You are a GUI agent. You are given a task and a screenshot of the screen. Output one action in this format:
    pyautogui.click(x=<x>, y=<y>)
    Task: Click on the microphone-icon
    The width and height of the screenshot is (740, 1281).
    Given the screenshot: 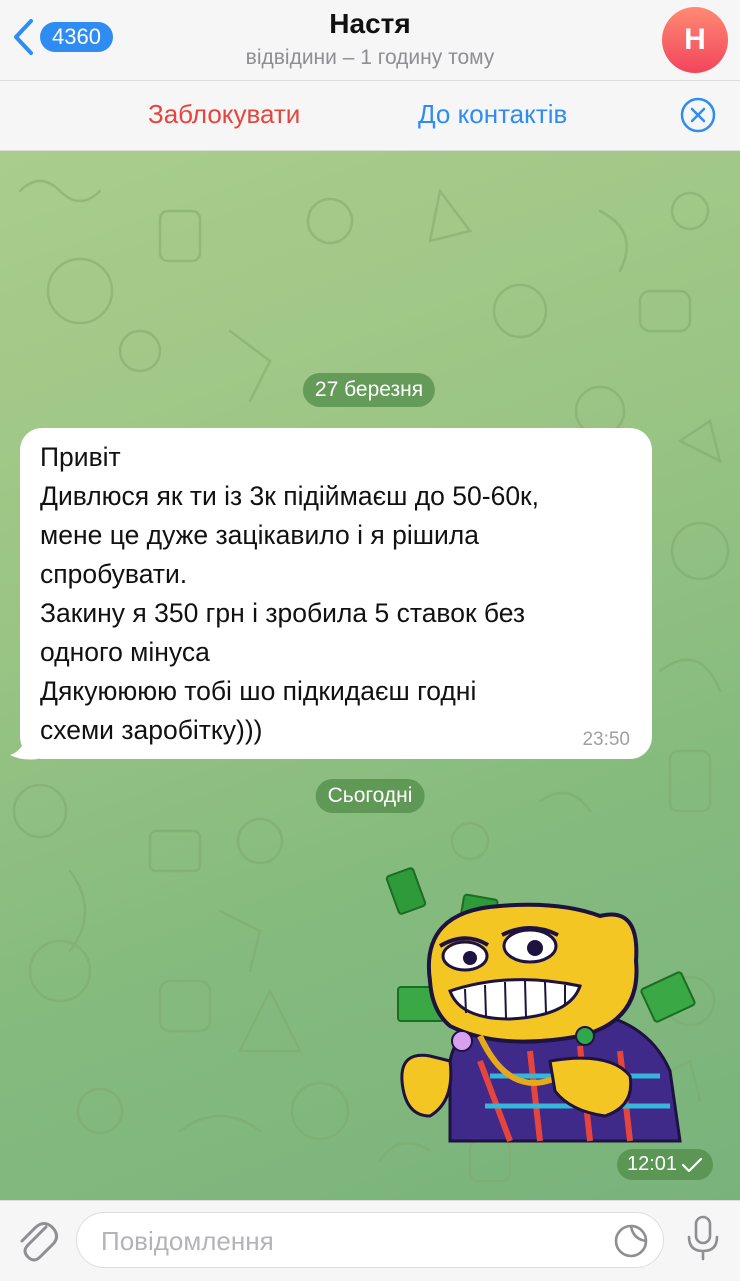 What is the action you would take?
    pyautogui.click(x=703, y=1238)
    